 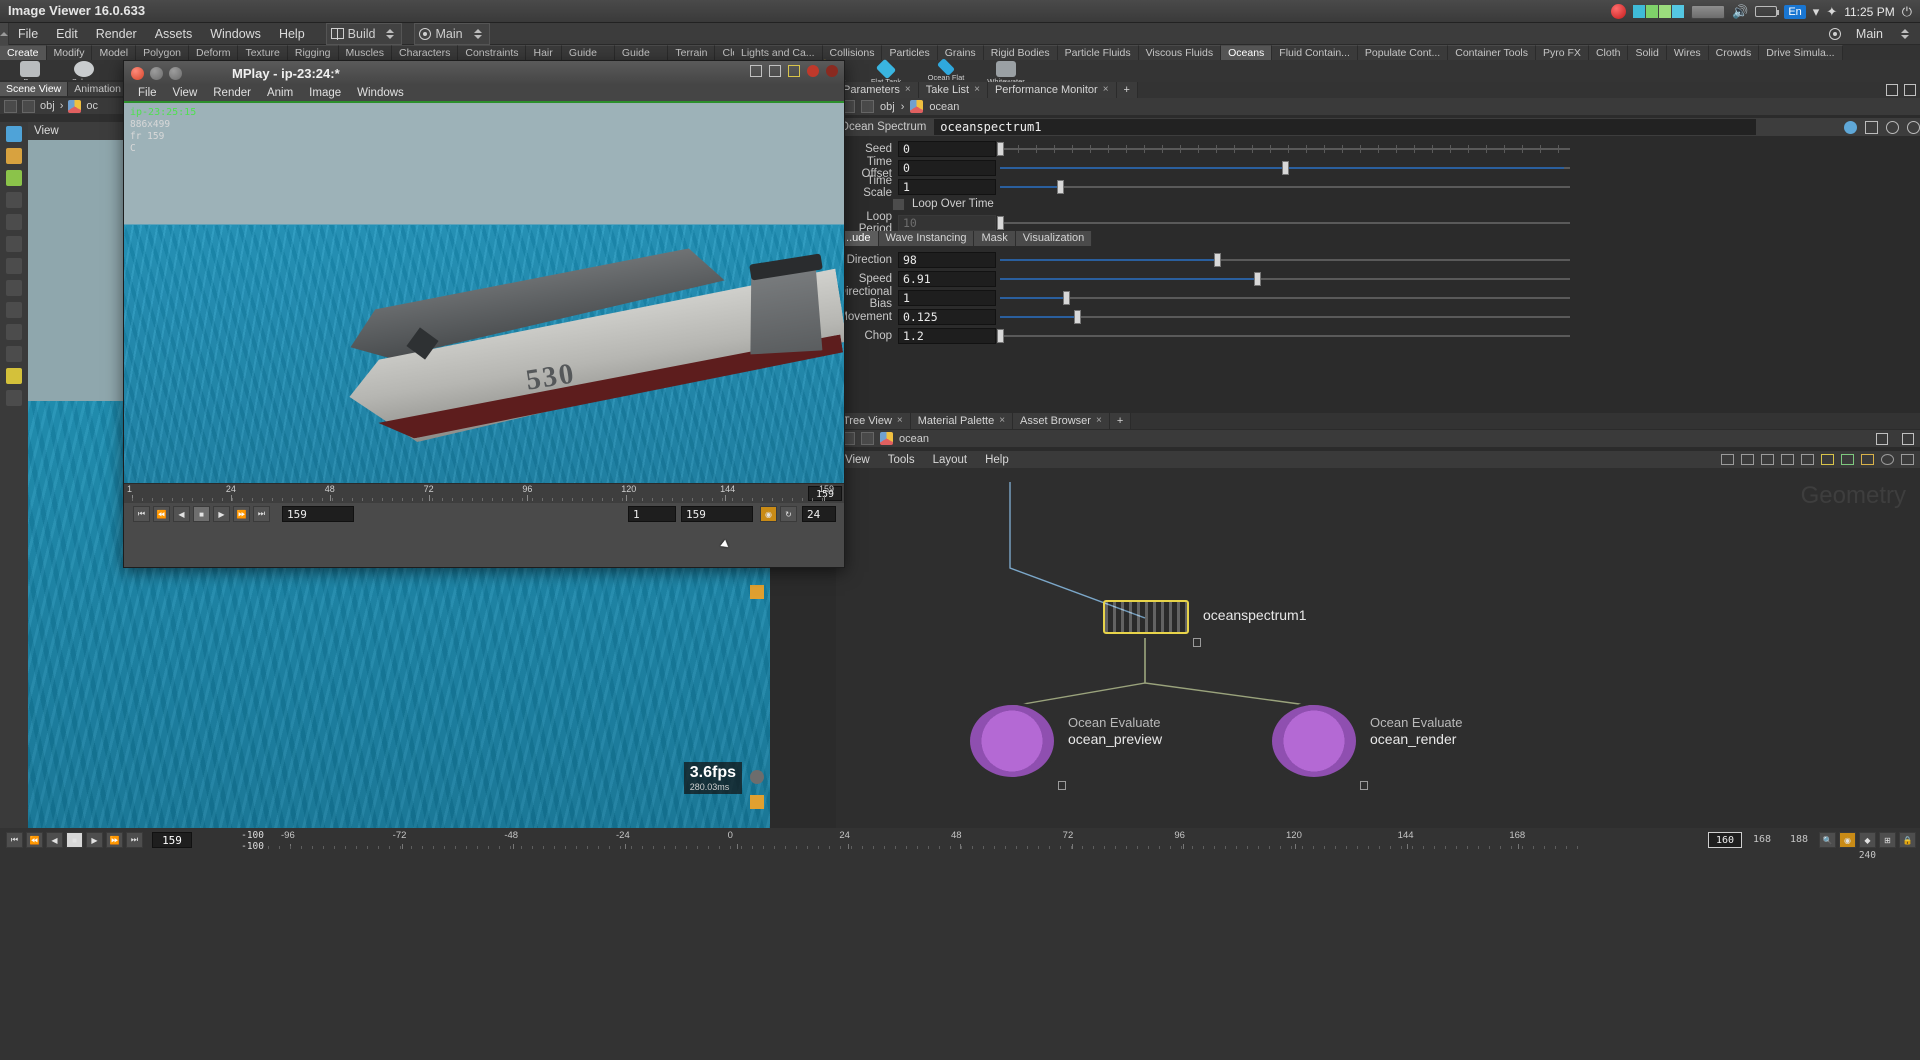 I want to click on network-tab-close-2: ×, so click(x=1099, y=421).